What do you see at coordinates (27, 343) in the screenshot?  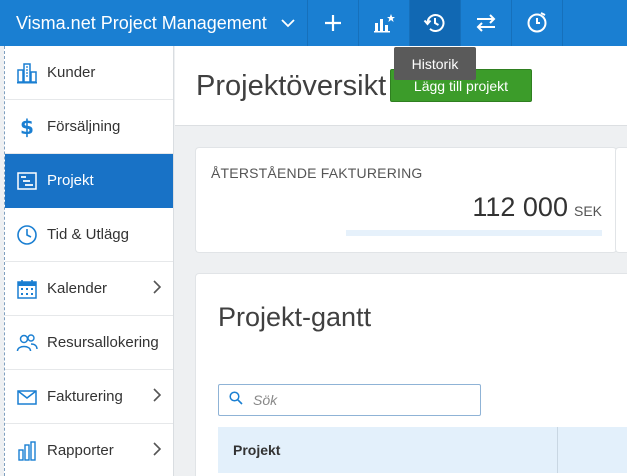 I see `people-icon` at bounding box center [27, 343].